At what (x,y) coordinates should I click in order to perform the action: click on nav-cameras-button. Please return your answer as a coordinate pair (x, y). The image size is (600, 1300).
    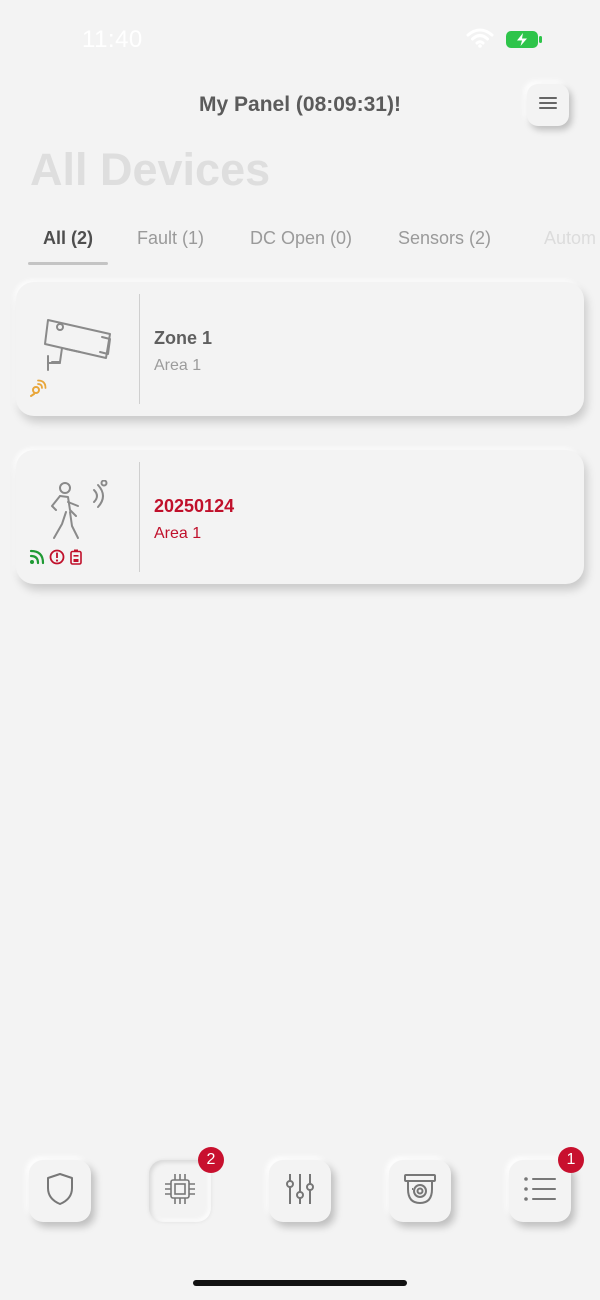
    Looking at the image, I should click on (420, 1191).